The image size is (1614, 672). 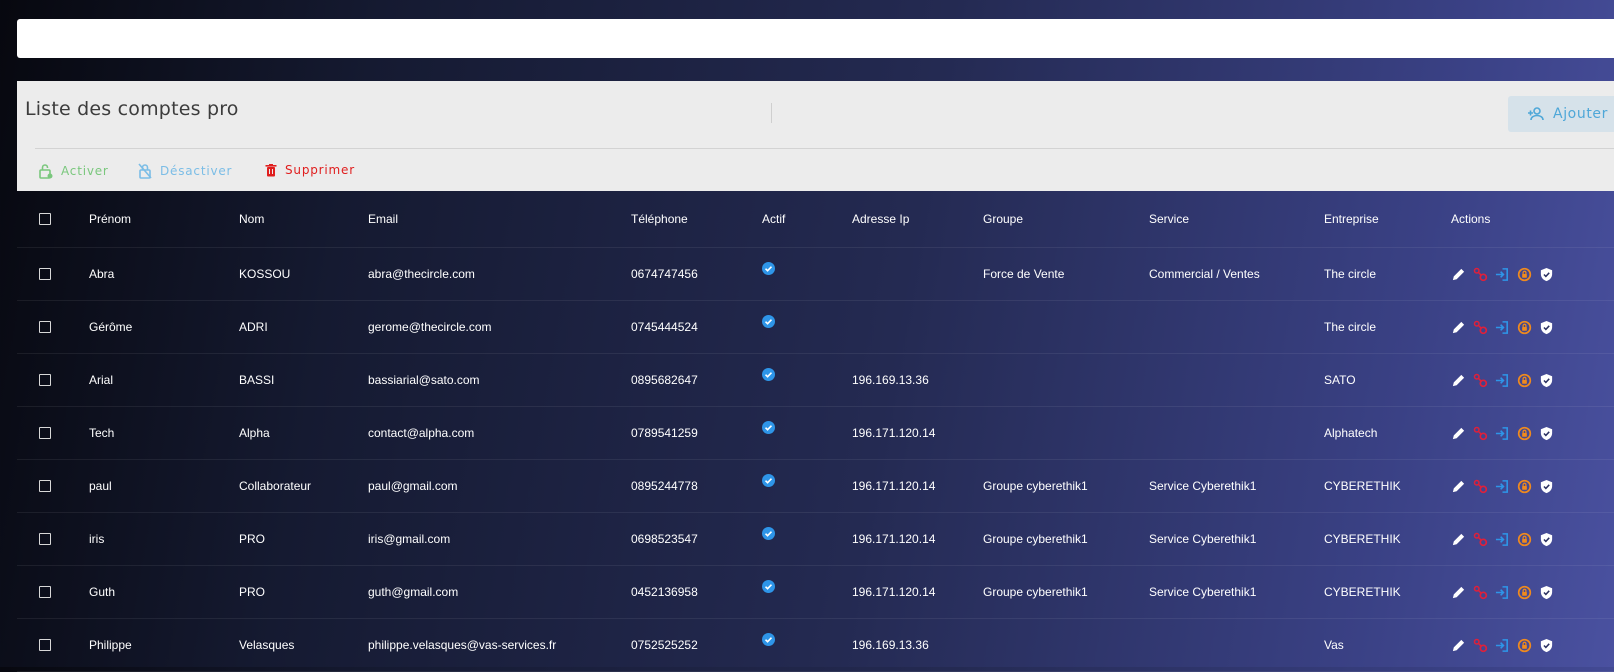 I want to click on email-cell: paul@gmail.com, so click(x=413, y=486).